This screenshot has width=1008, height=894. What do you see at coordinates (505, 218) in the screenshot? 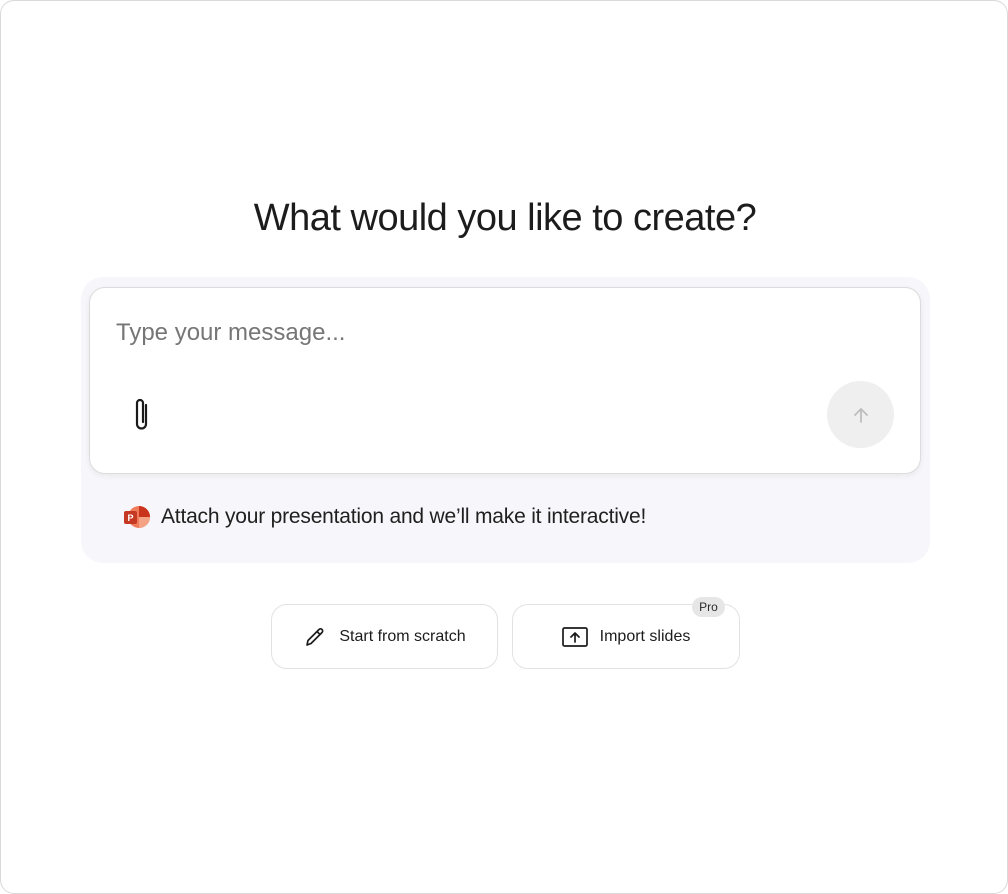
I see `page-title: What would you like to create?` at bounding box center [505, 218].